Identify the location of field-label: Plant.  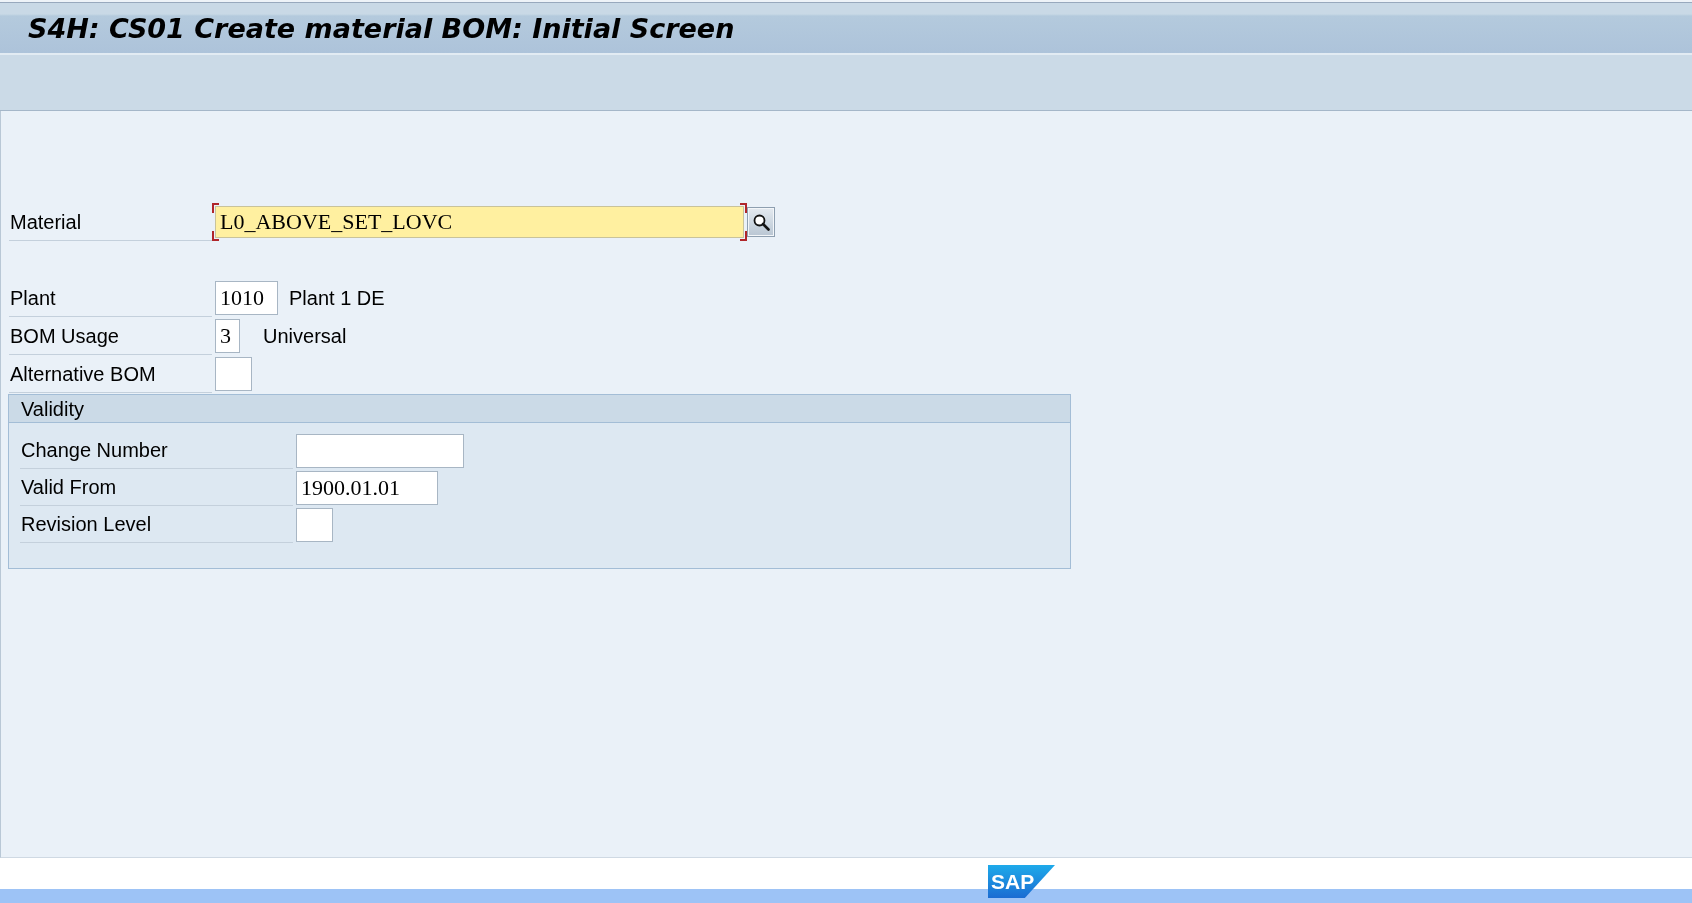
(110, 298).